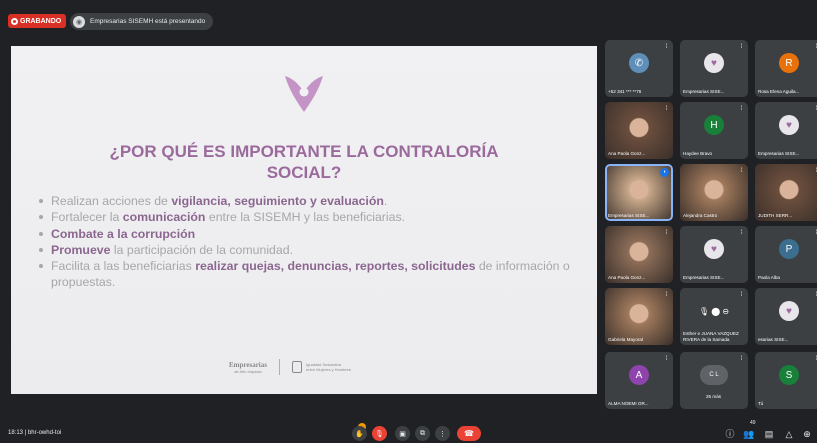 The width and height of the screenshot is (817, 443). I want to click on participant-tile: ⁞ Gabriela Mayoral, so click(639, 316).